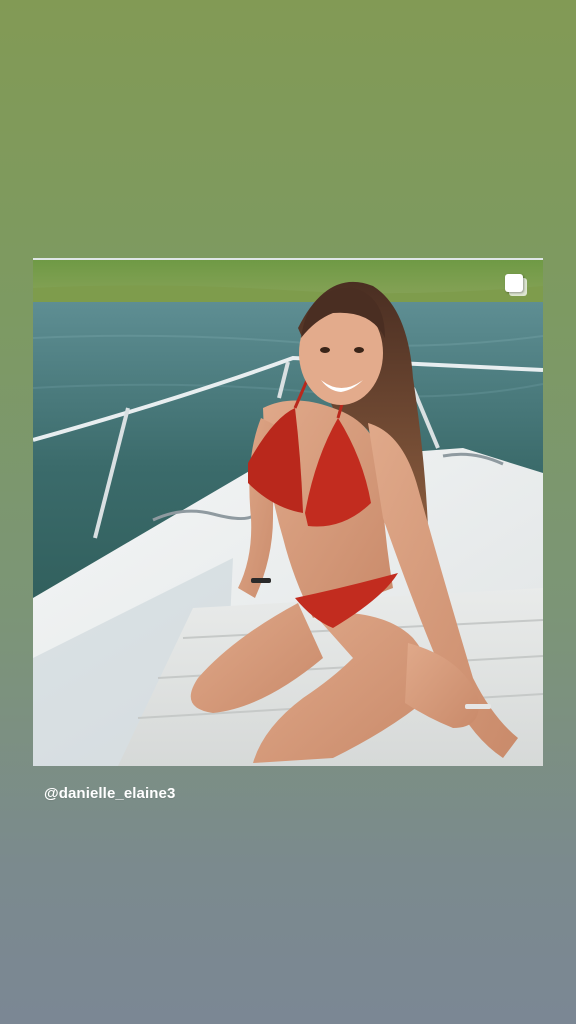 The height and width of the screenshot is (1024, 576). Describe the element at coordinates (109, 793) in the screenshot. I see `username-mention: @danielle_elaine3` at that location.